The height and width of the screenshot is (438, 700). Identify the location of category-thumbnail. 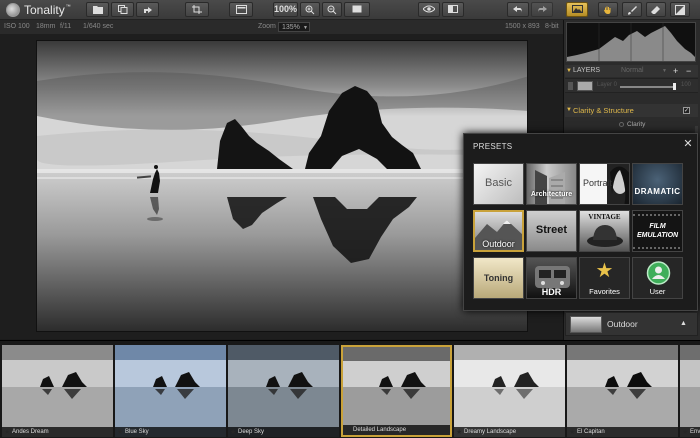
(586, 324).